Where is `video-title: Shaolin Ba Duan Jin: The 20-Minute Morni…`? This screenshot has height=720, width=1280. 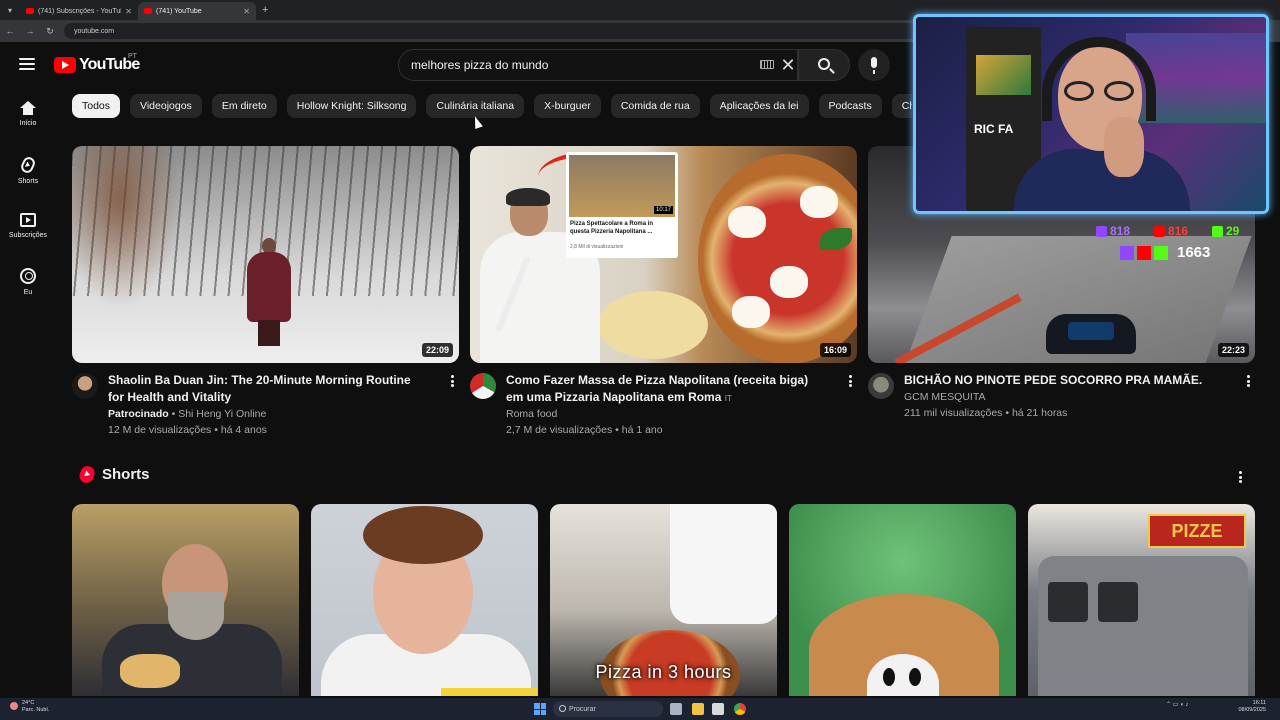 video-title: Shaolin Ba Duan Jin: The 20-Minute Morni… is located at coordinates (268, 389).